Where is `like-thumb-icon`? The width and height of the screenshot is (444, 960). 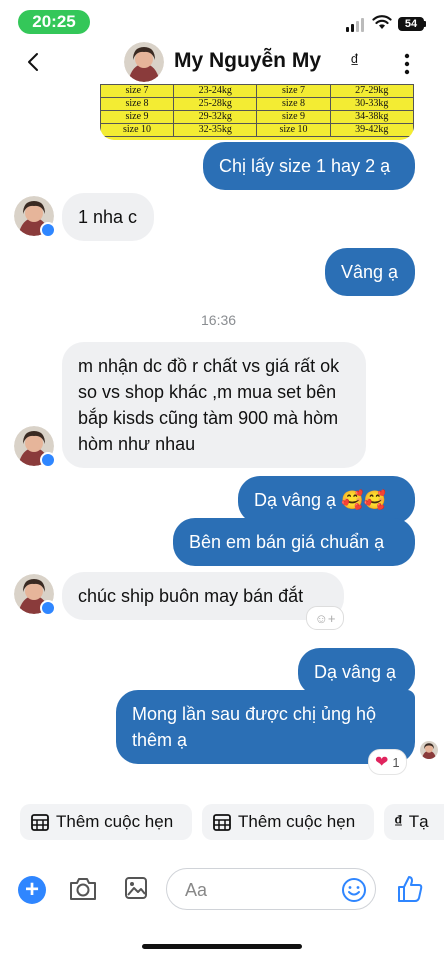 like-thumb-icon is located at coordinates (410, 889).